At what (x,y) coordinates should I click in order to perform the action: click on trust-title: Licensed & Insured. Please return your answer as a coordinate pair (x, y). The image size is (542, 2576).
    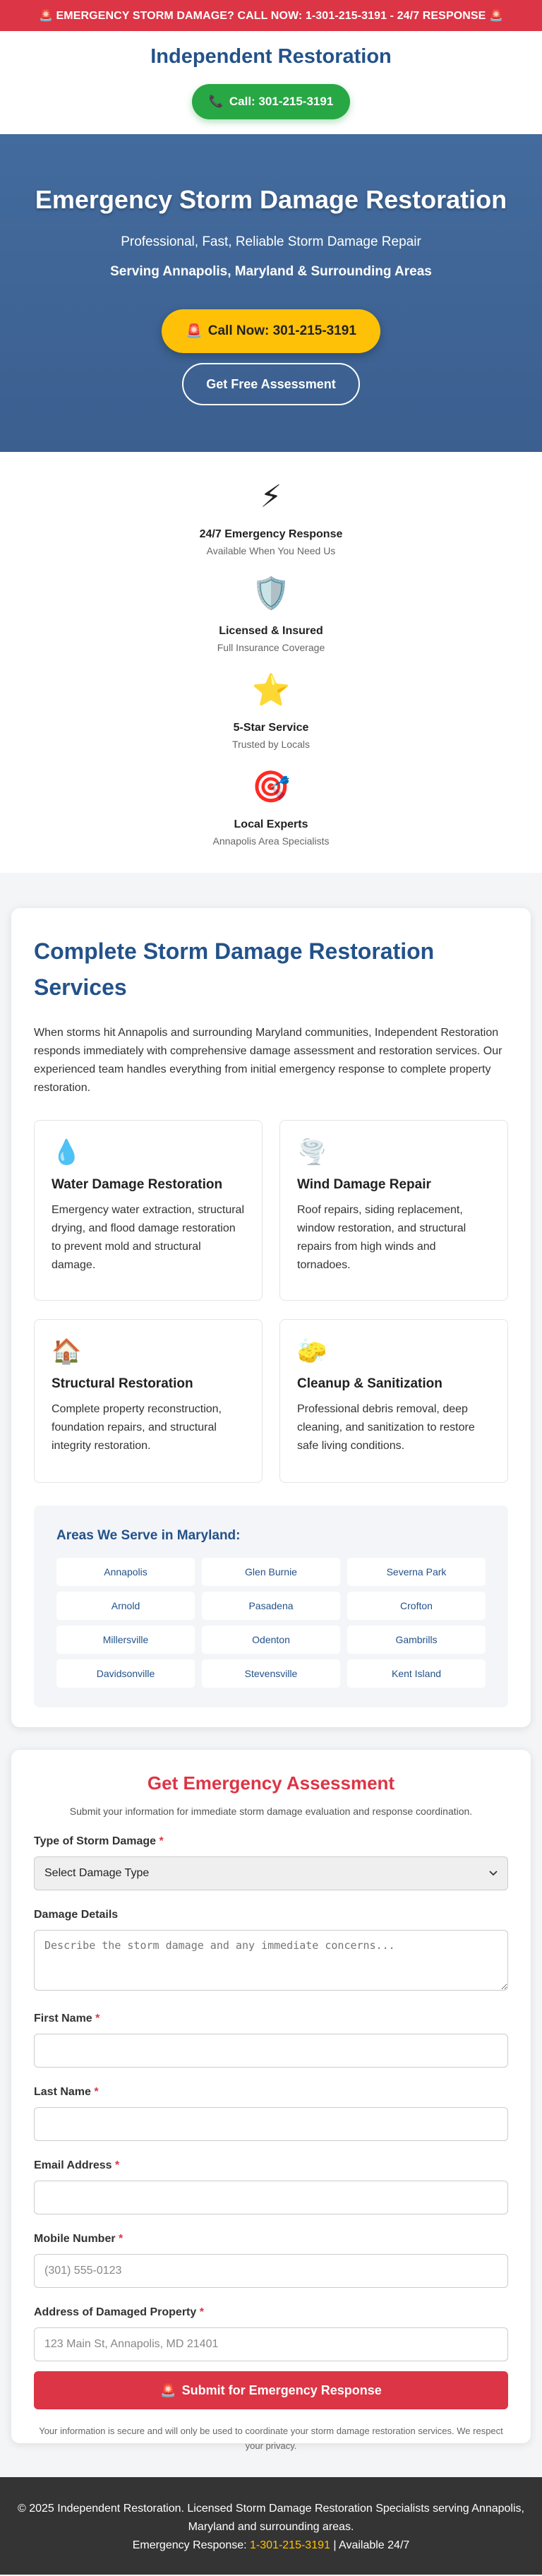
    Looking at the image, I should click on (271, 631).